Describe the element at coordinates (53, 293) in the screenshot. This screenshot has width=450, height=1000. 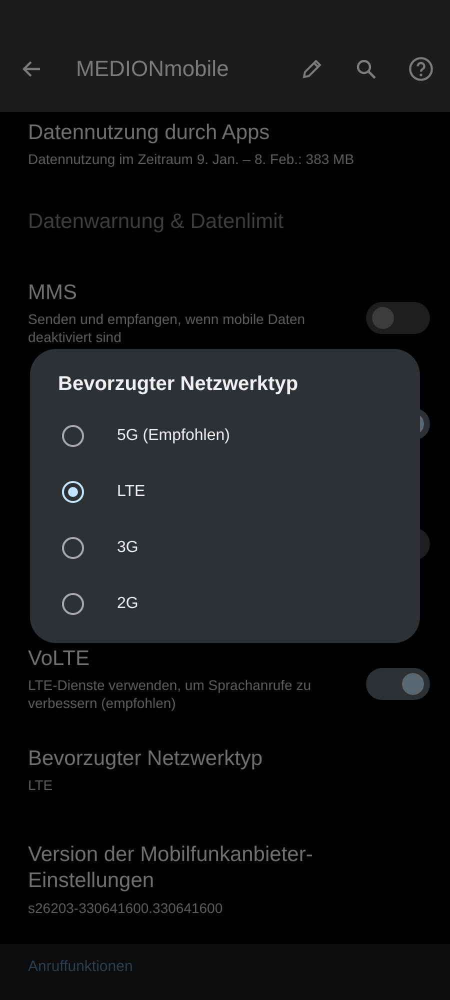
I see `setting-title: MMS` at that location.